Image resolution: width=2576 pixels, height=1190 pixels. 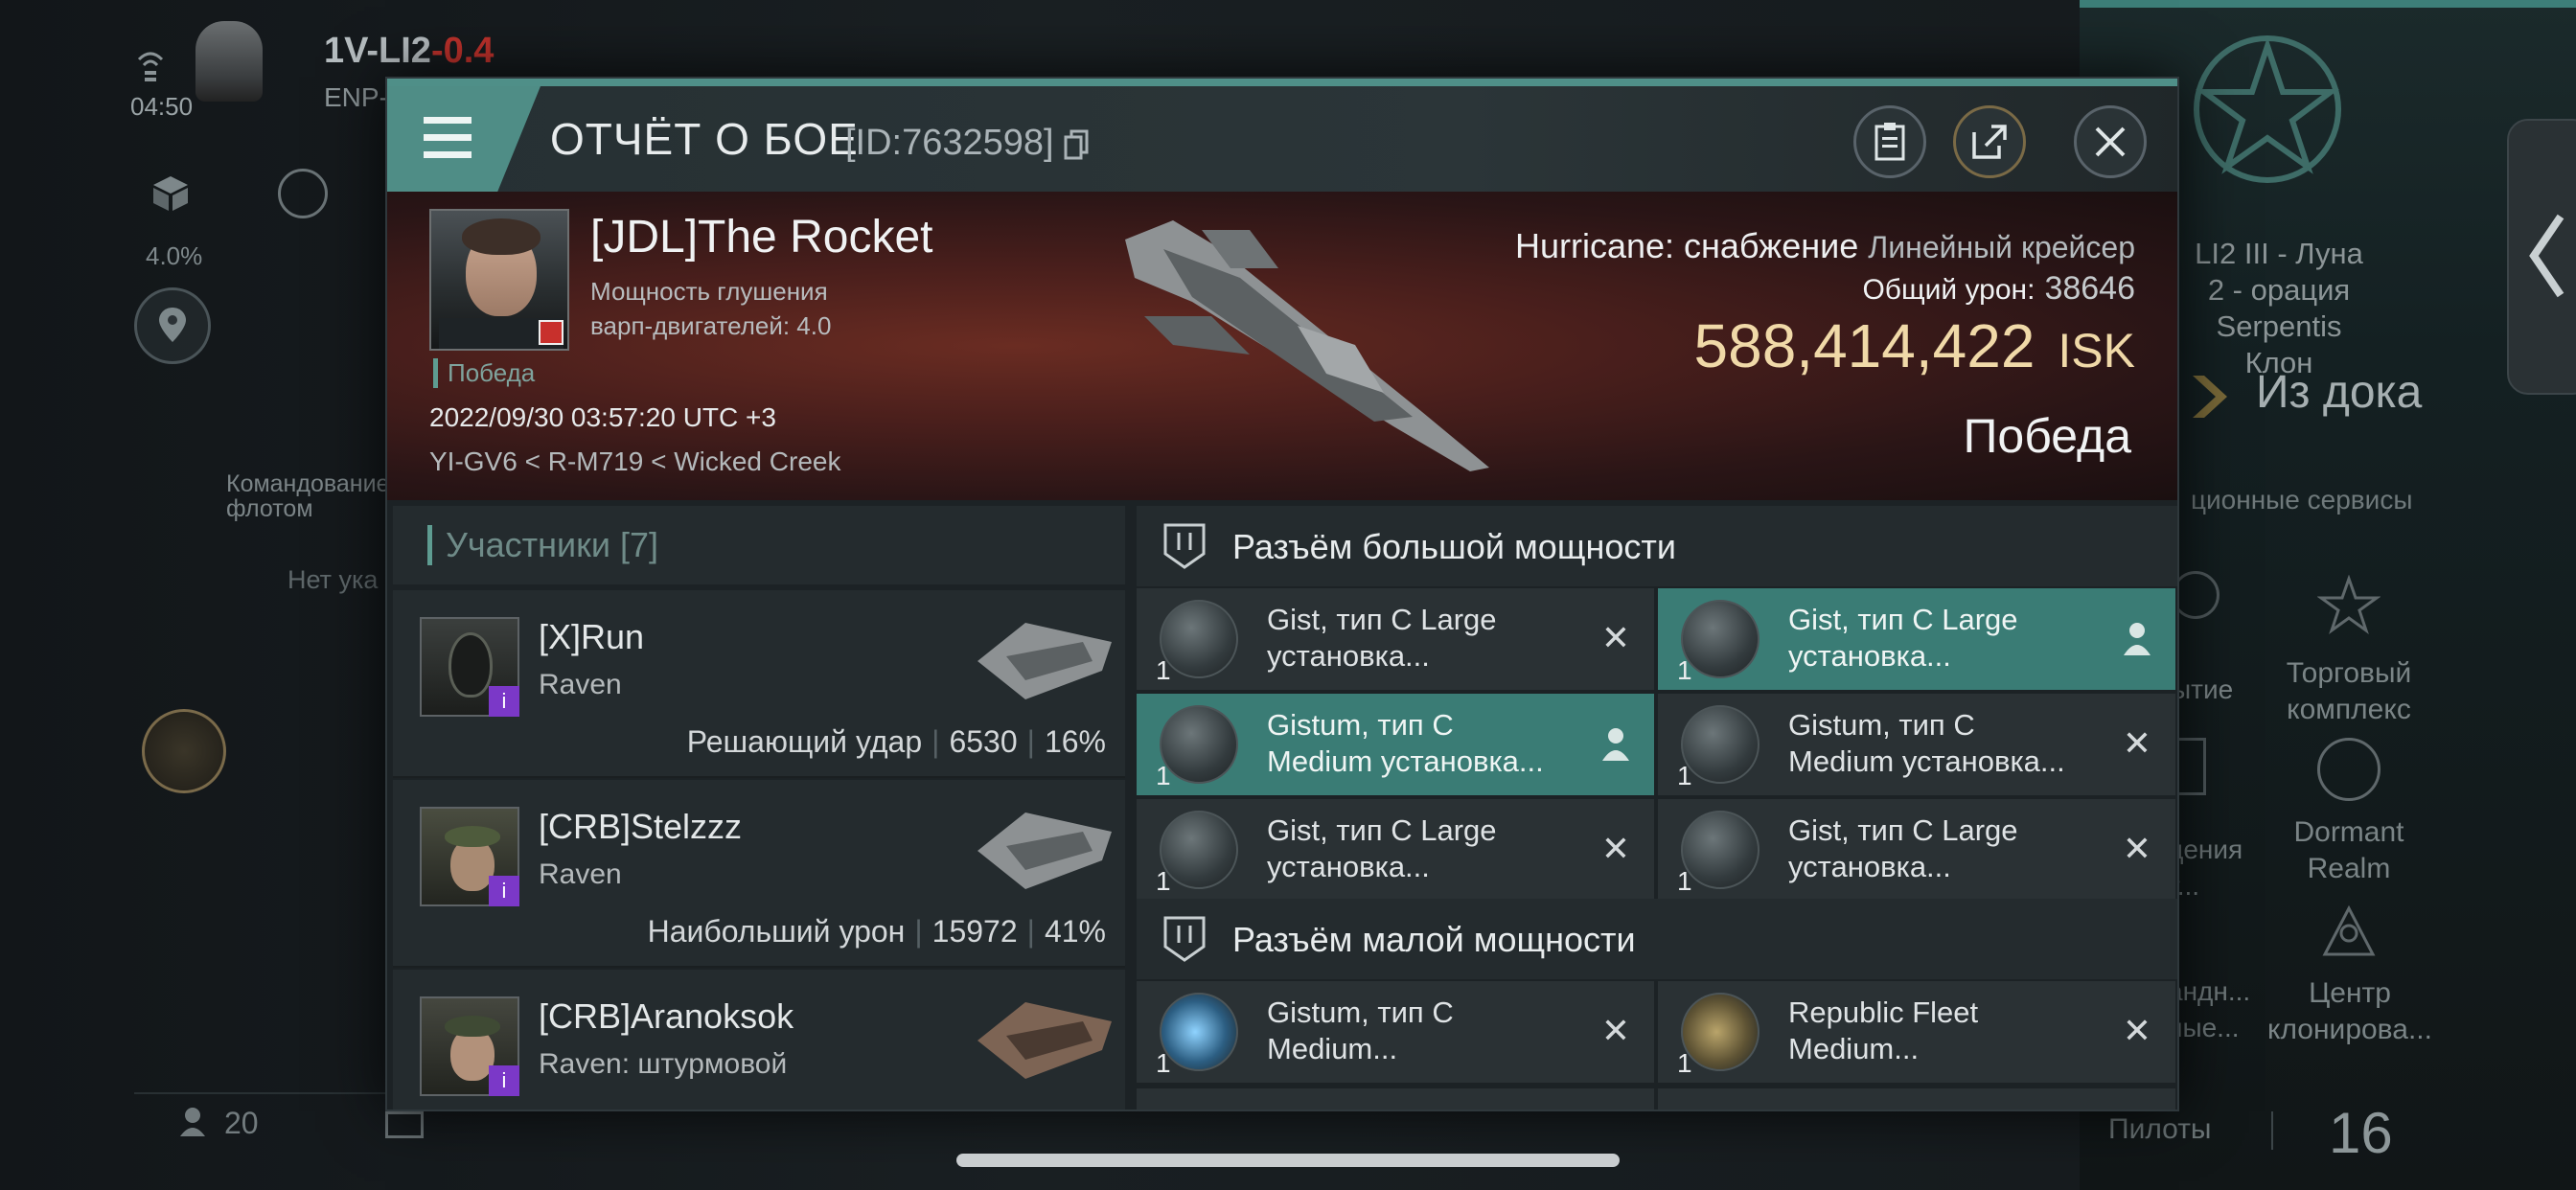 What do you see at coordinates (1288, 1161) in the screenshot?
I see `home-indicator` at bounding box center [1288, 1161].